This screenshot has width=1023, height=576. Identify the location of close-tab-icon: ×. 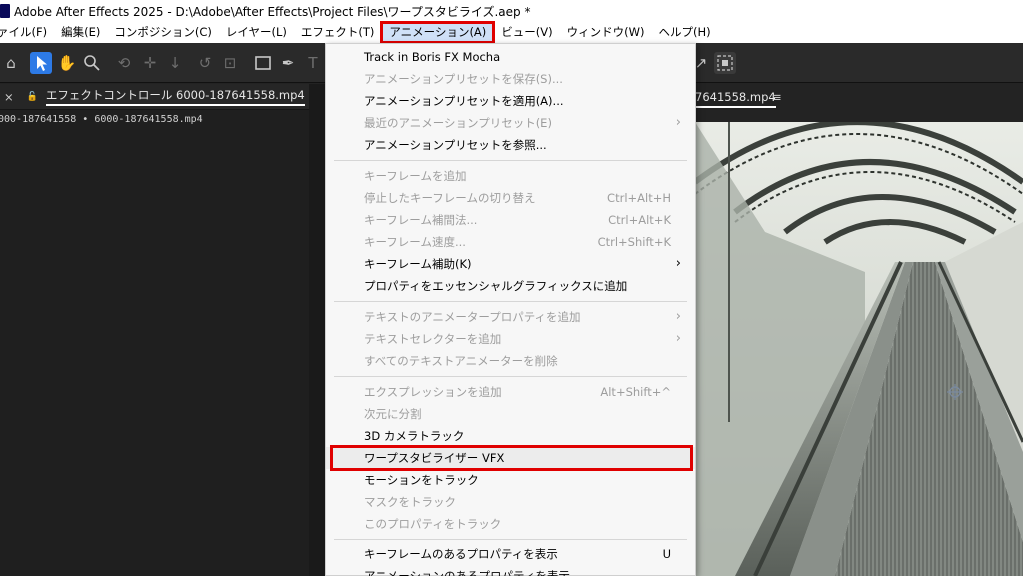
(9, 97).